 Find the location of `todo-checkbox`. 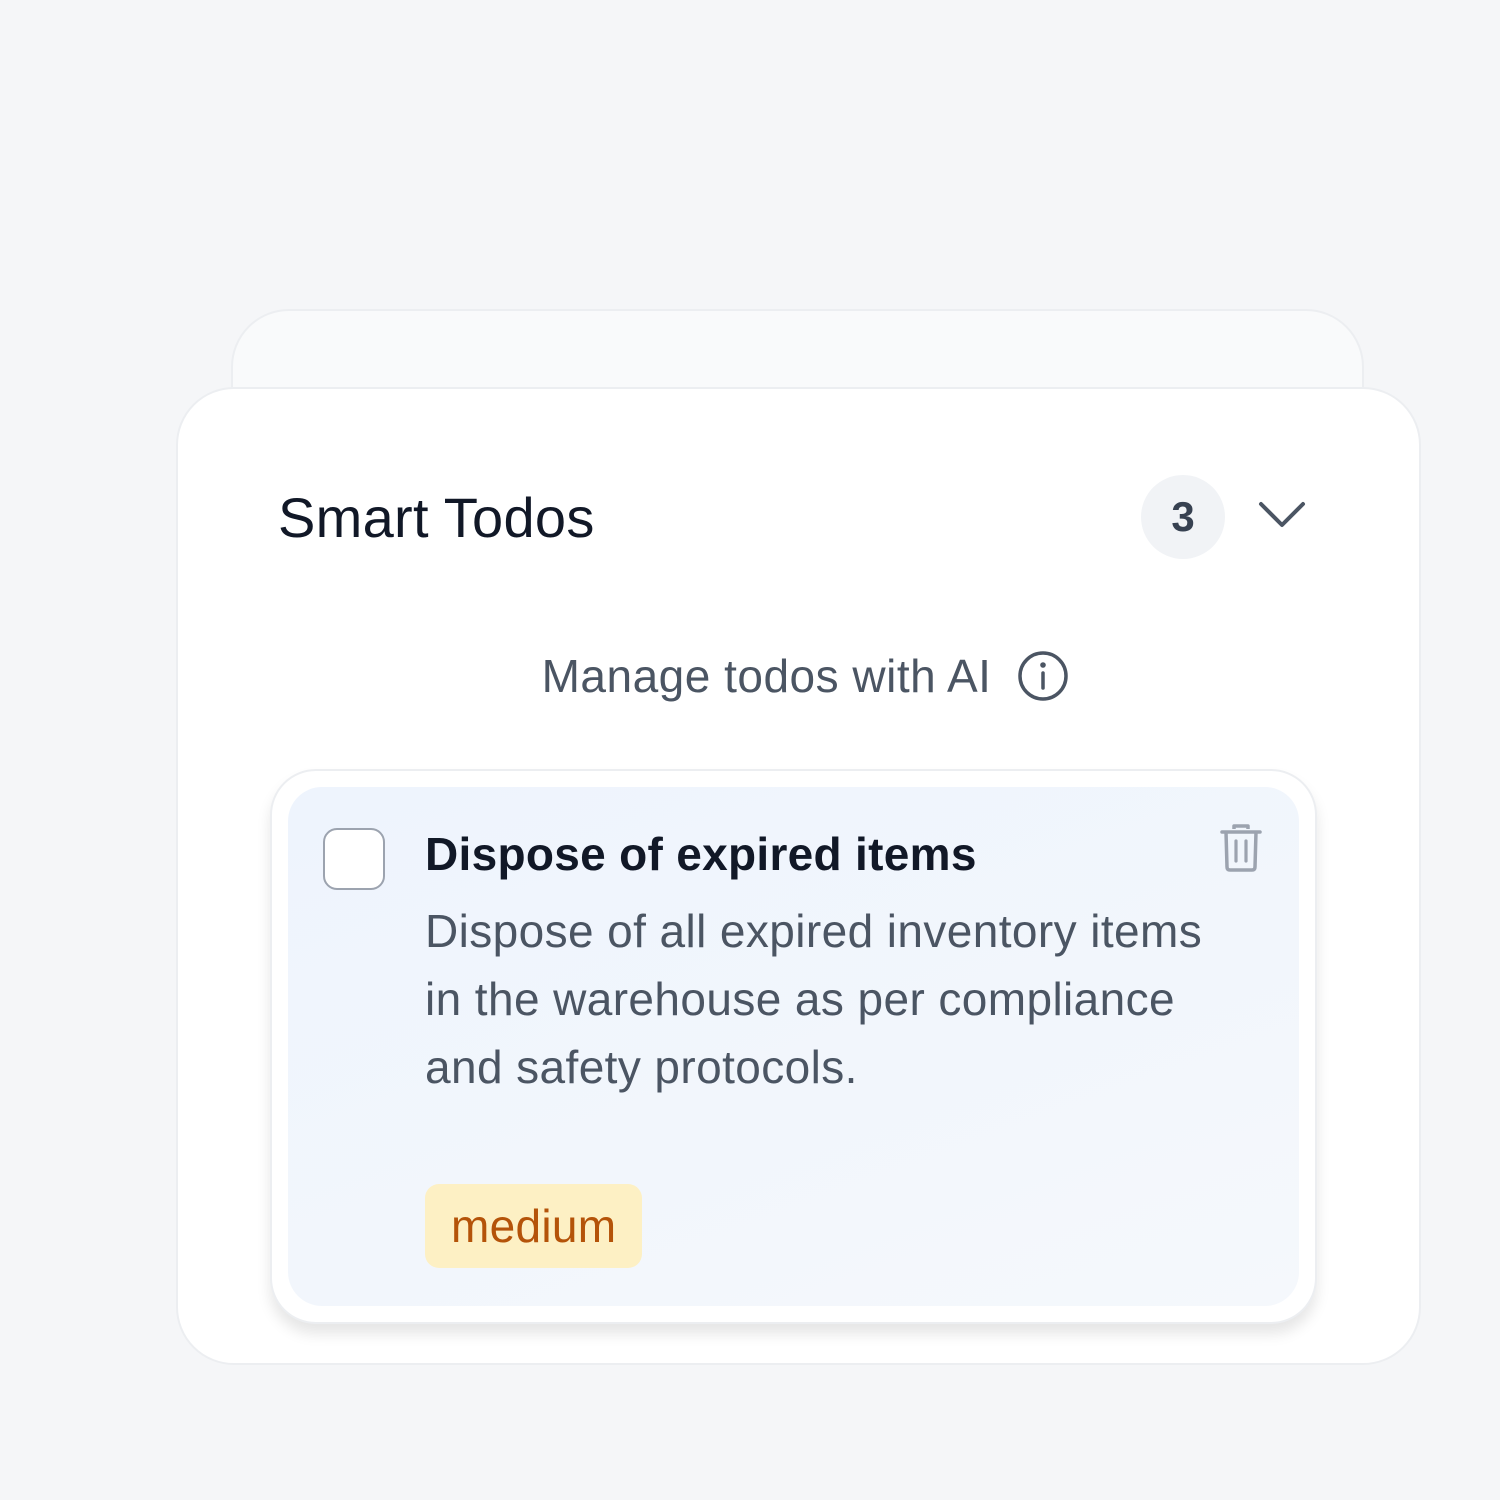

todo-checkbox is located at coordinates (354, 859).